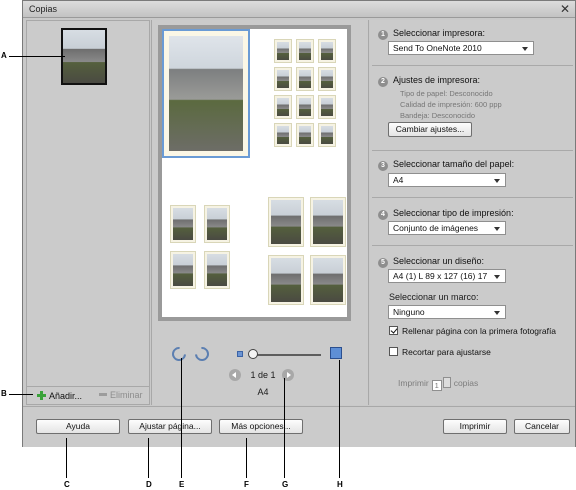  I want to click on print-type-section: 4 Seleccionar tipo de impresión:, so click(446, 214).